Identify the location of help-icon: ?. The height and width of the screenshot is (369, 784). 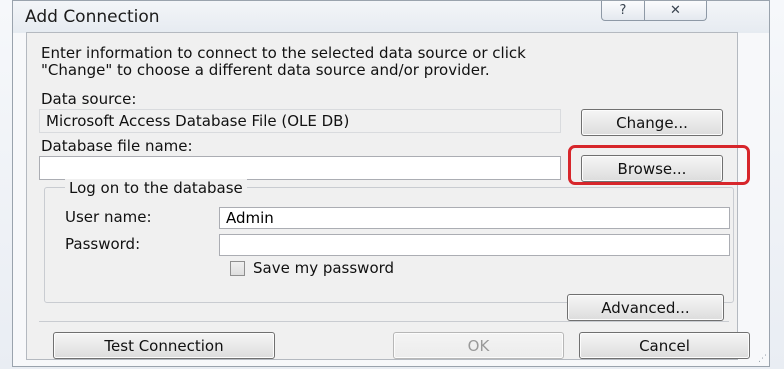
(623, 10).